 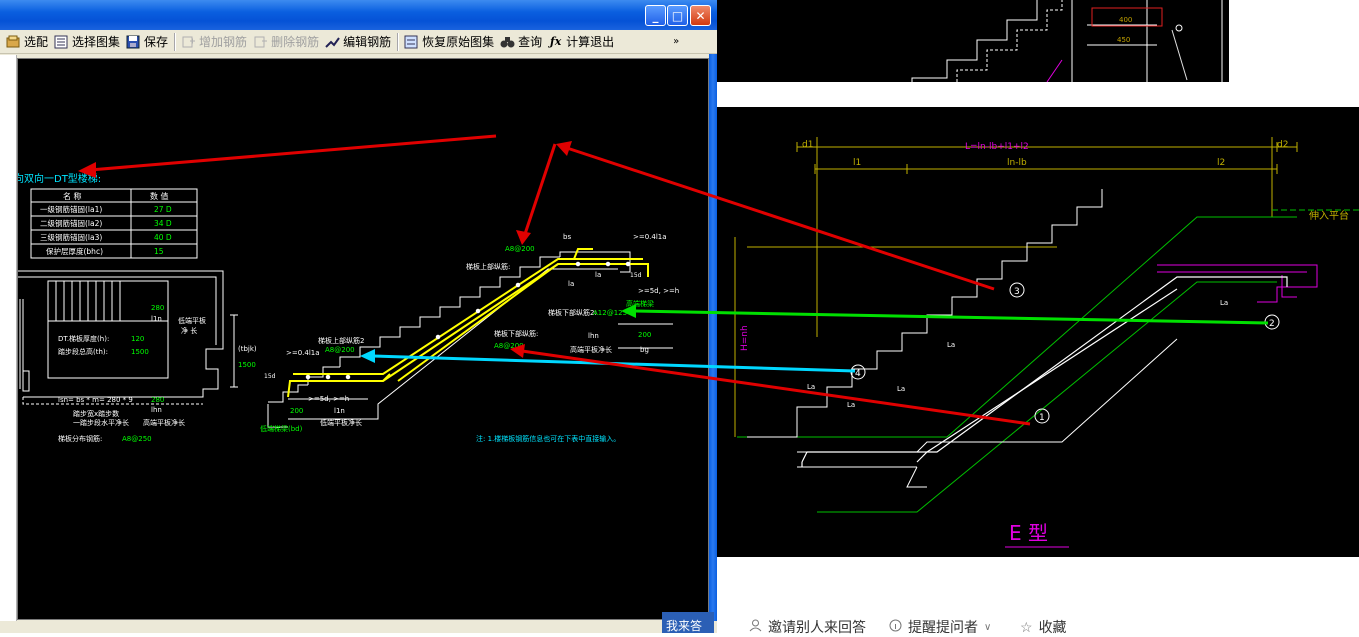 I want to click on bottom-rebar-value: A8@200, so click(x=509, y=346).